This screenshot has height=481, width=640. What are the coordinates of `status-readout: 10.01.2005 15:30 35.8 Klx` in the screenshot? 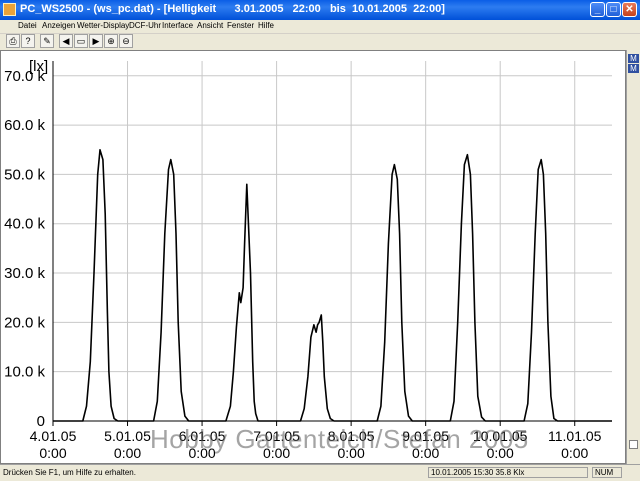 It's located at (508, 472).